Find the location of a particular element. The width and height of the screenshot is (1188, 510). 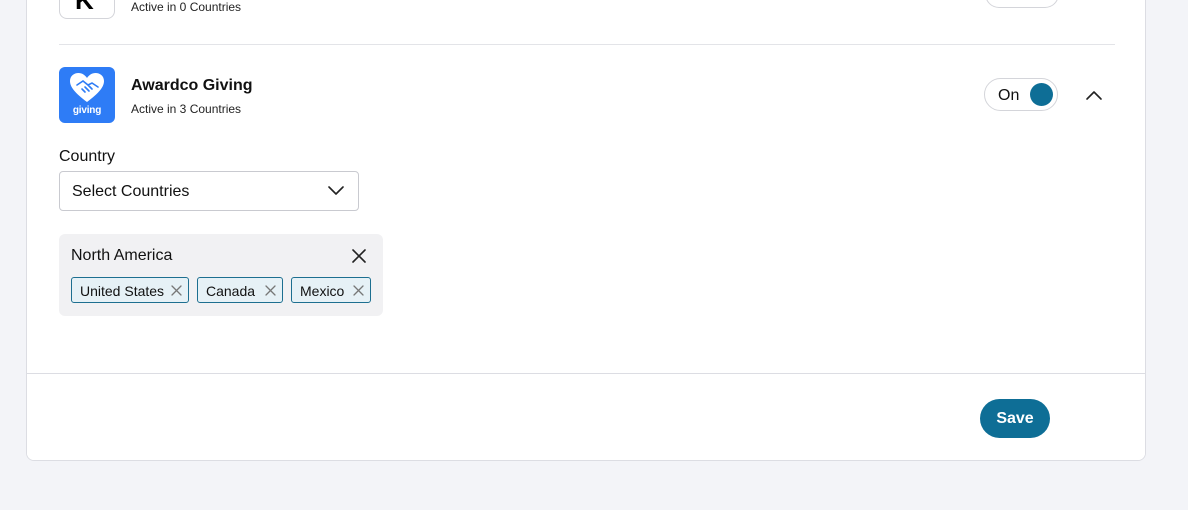

collapse-button is located at coordinates (1094, 95).